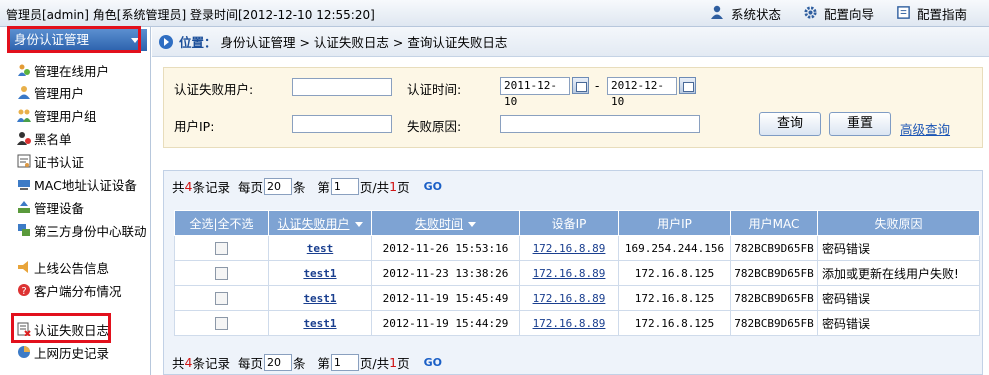  I want to click on sidebar-item-label: 黑名单, so click(53, 139).